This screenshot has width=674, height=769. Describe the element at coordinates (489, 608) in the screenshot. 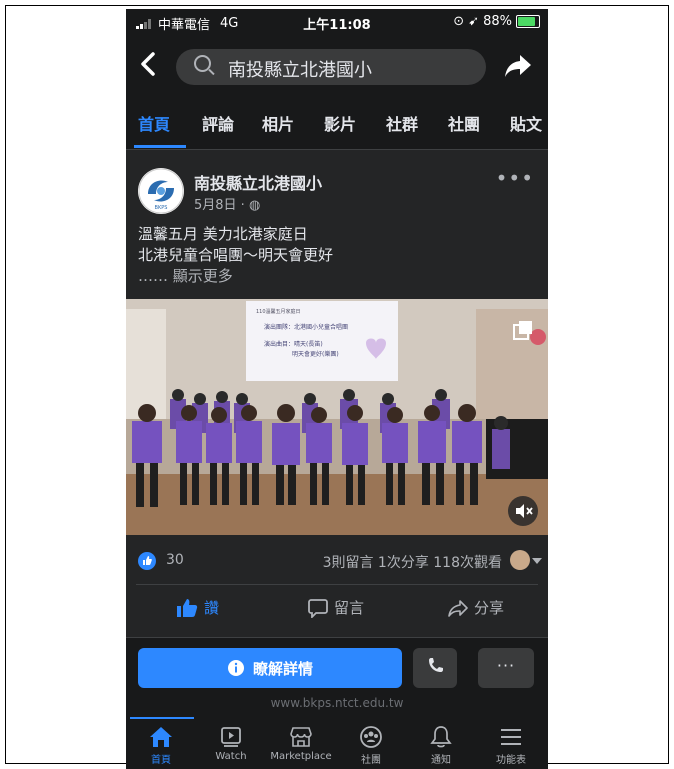

I see `share-label: 分享` at that location.